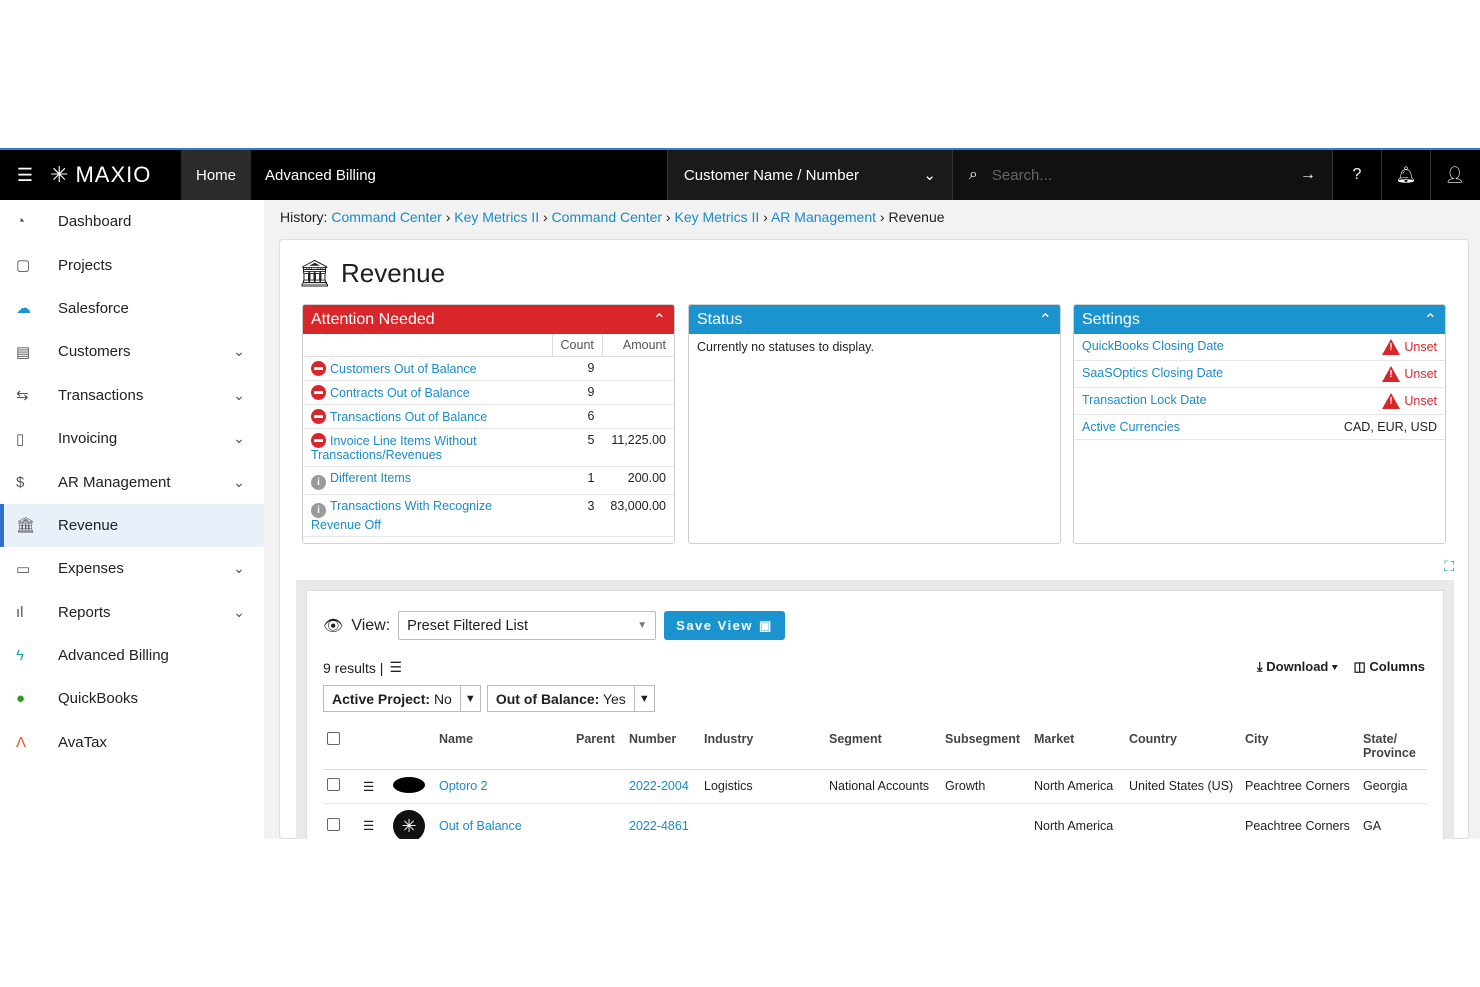  Describe the element at coordinates (1153, 347) in the screenshot. I see `settings-link: QuickBooks Closing Date` at that location.